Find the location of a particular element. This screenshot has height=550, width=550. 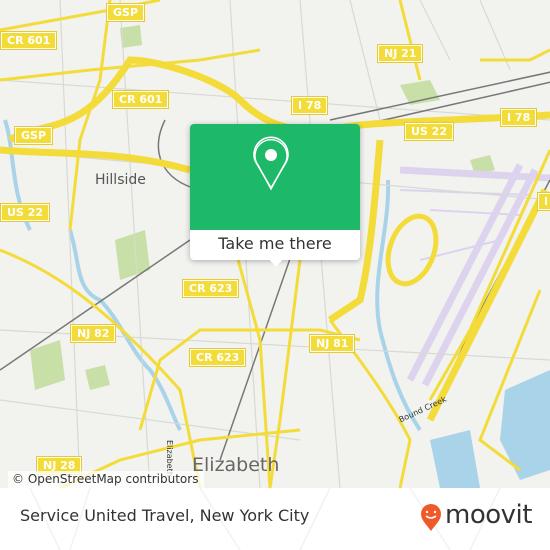

location-popup: Take me there is located at coordinates (275, 195).